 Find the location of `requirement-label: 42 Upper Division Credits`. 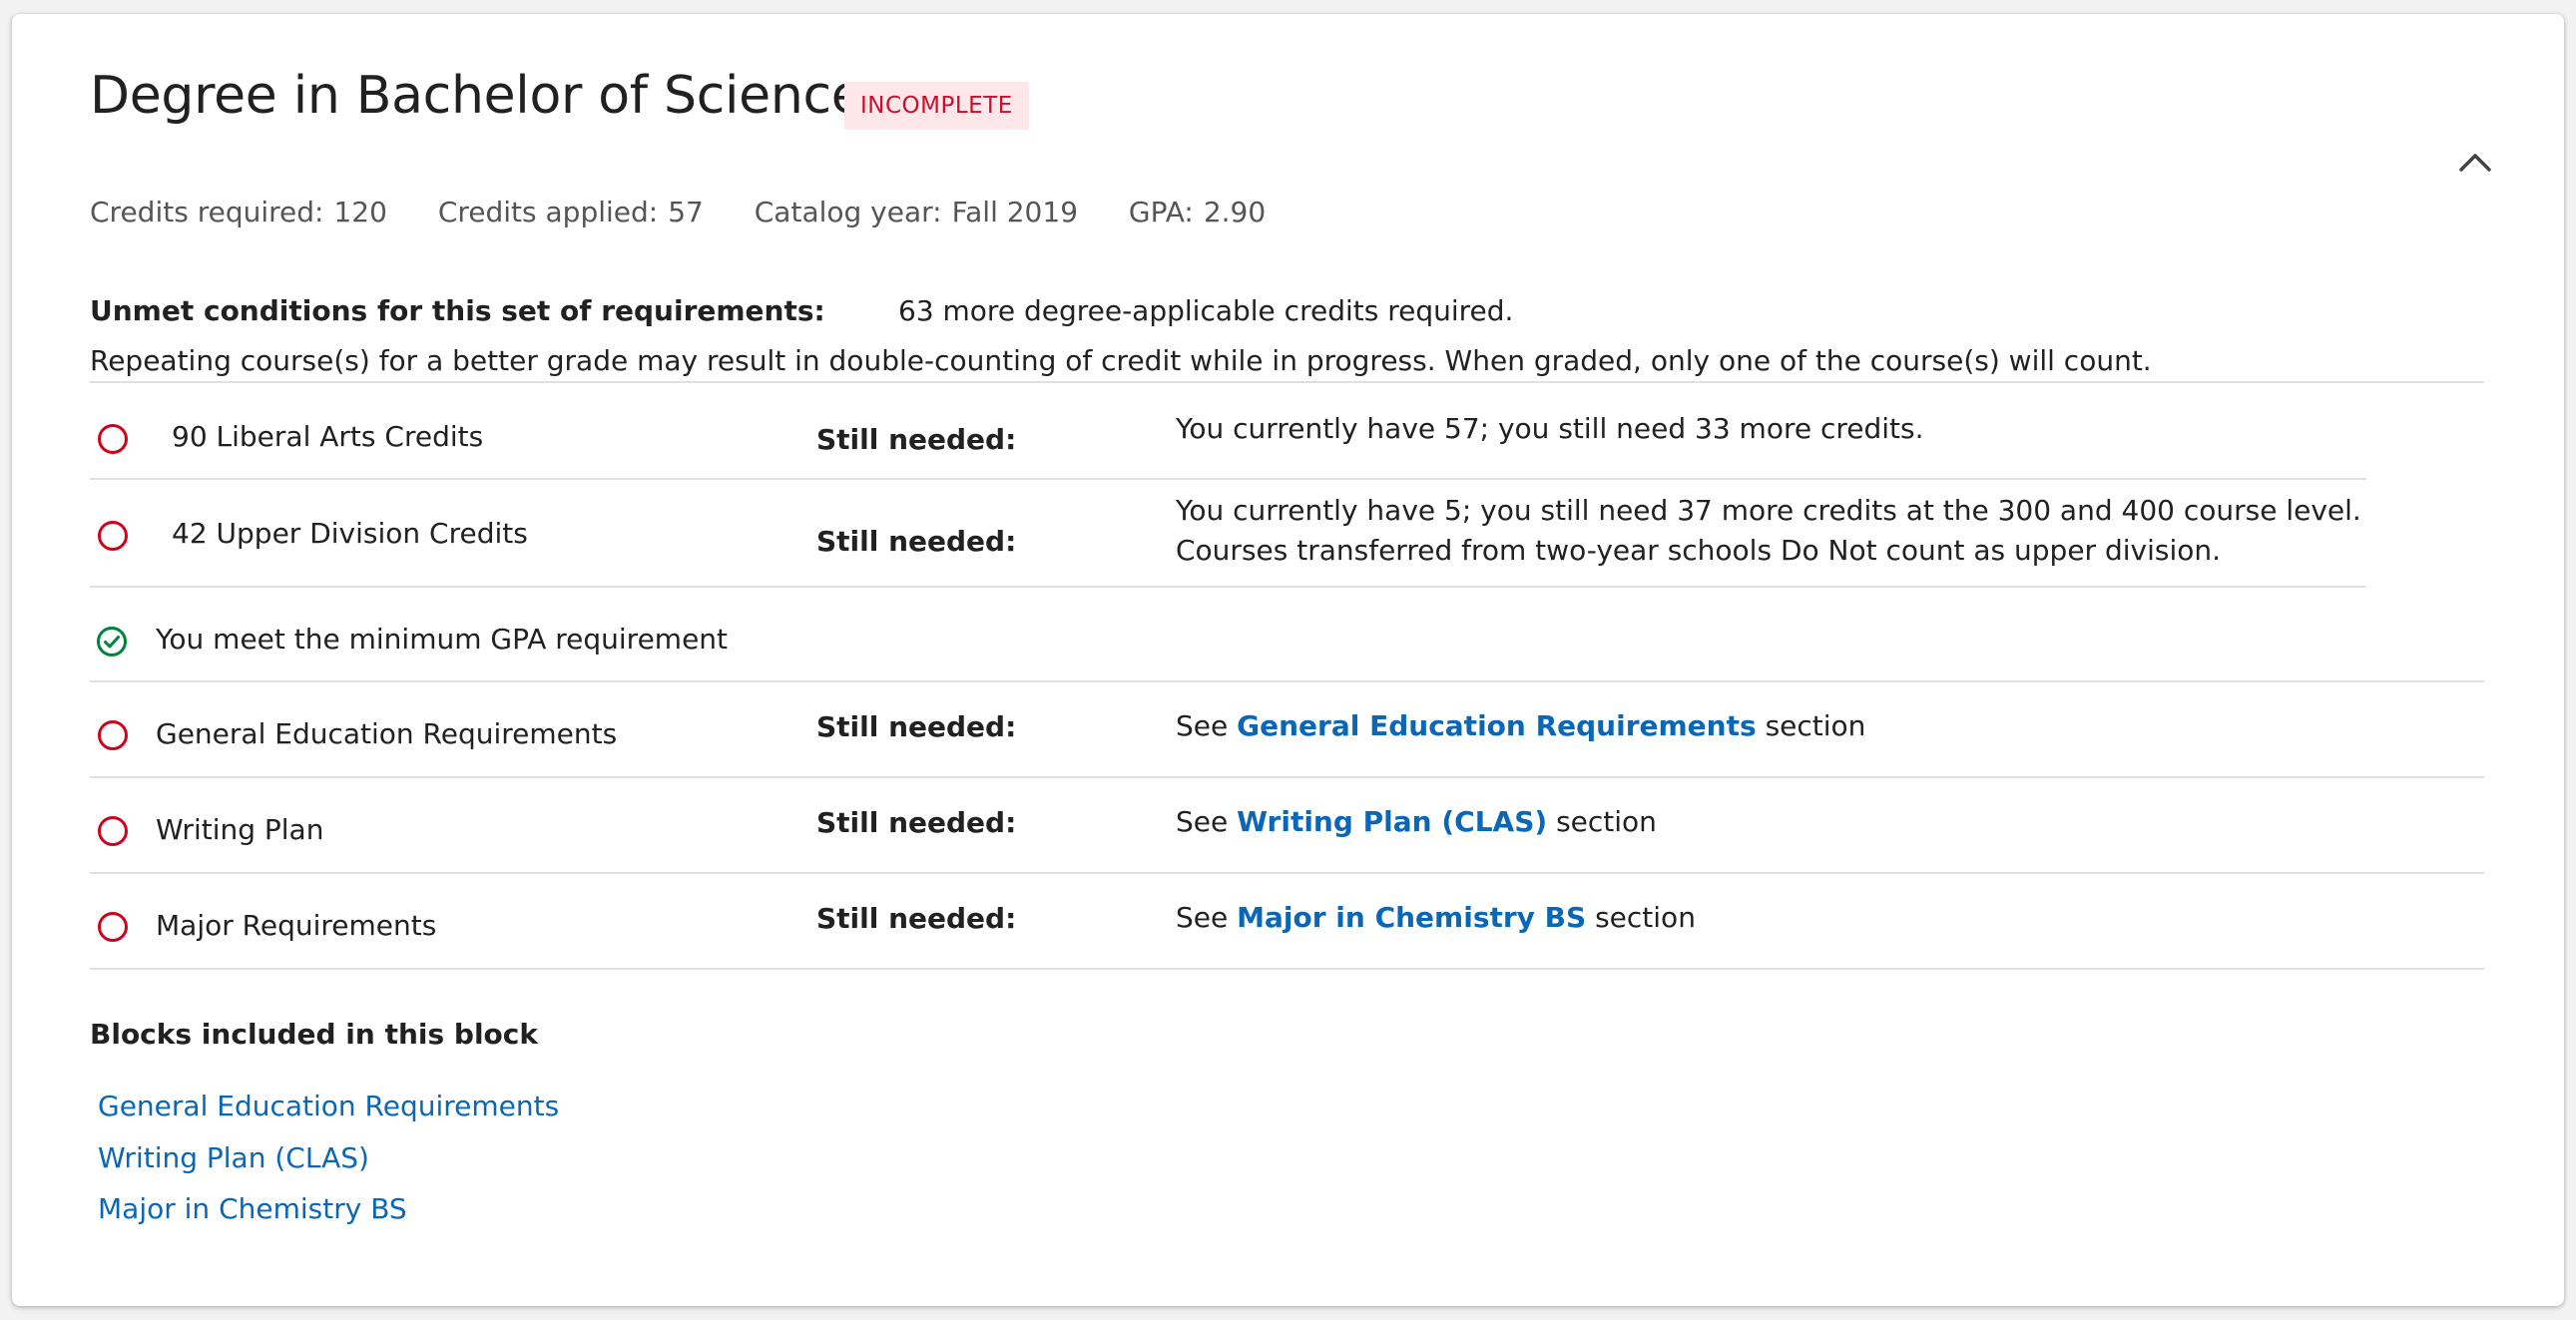

requirement-label: 42 Upper Division Credits is located at coordinates (350, 533).